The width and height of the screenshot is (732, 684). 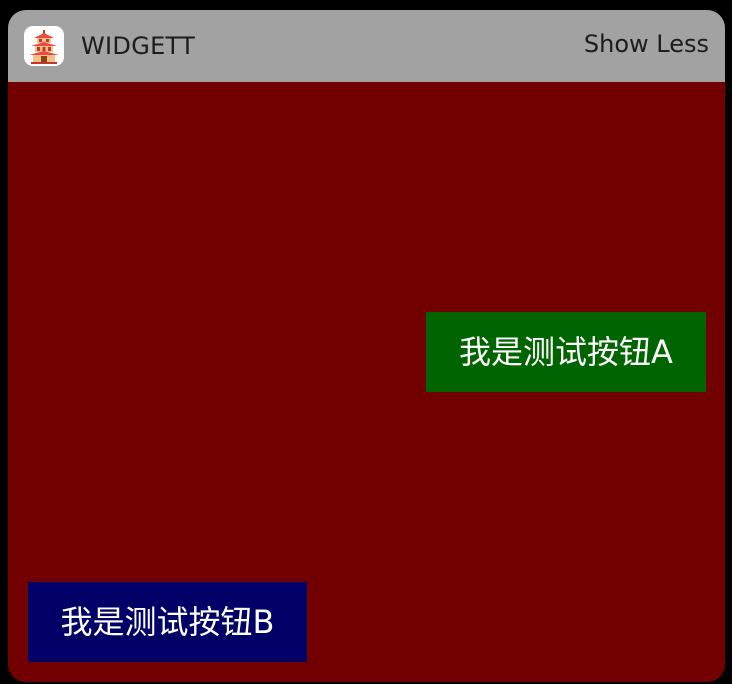 I want to click on test-button-b: 我是测试按钮B, so click(x=167, y=622).